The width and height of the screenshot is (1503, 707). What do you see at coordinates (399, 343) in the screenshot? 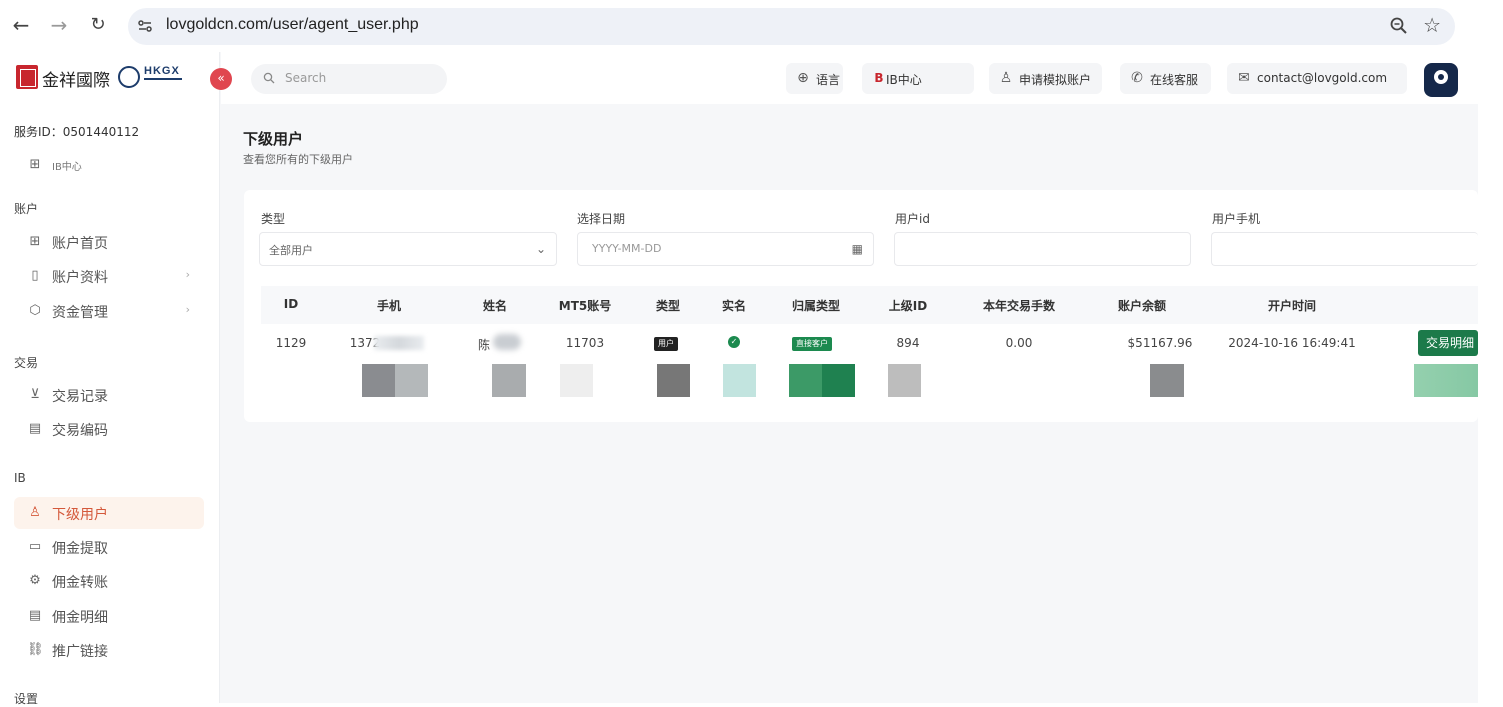
I see `redacted-phone` at bounding box center [399, 343].